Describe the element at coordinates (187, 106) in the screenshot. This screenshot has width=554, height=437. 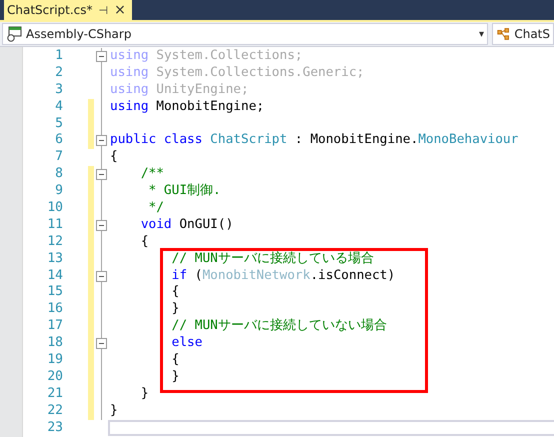
I see `code-line: using MonobitEngine;` at that location.